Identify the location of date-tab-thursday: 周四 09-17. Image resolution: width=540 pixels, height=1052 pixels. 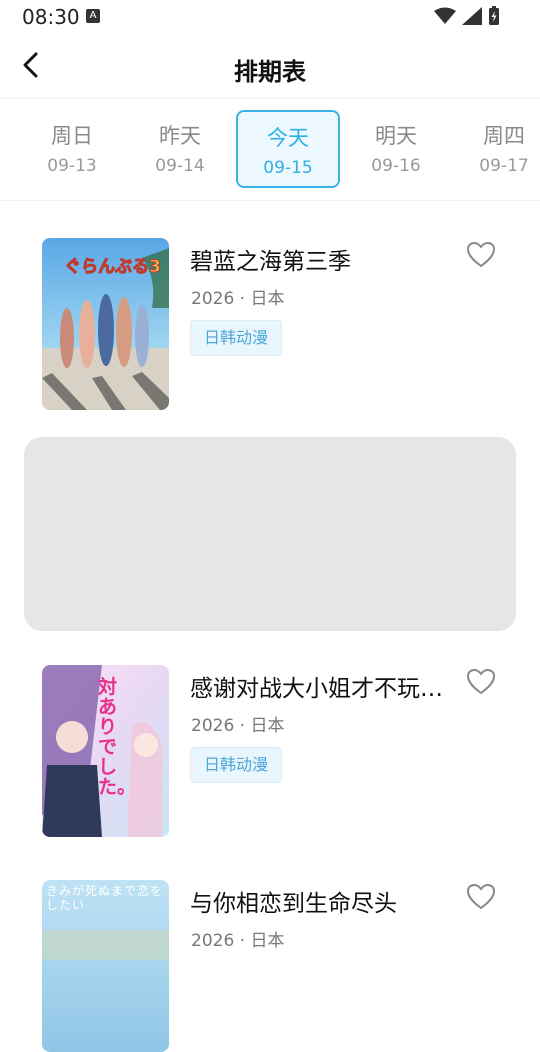
(496, 149).